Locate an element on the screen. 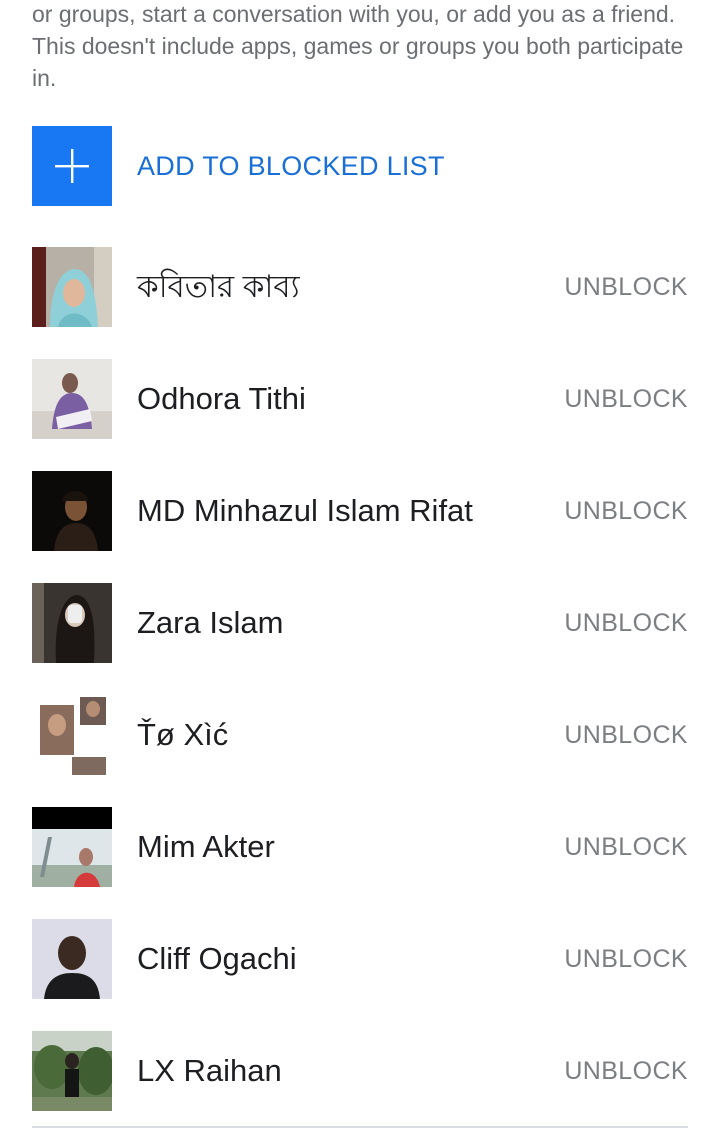 This screenshot has width=720, height=1148. divider is located at coordinates (360, 1127).